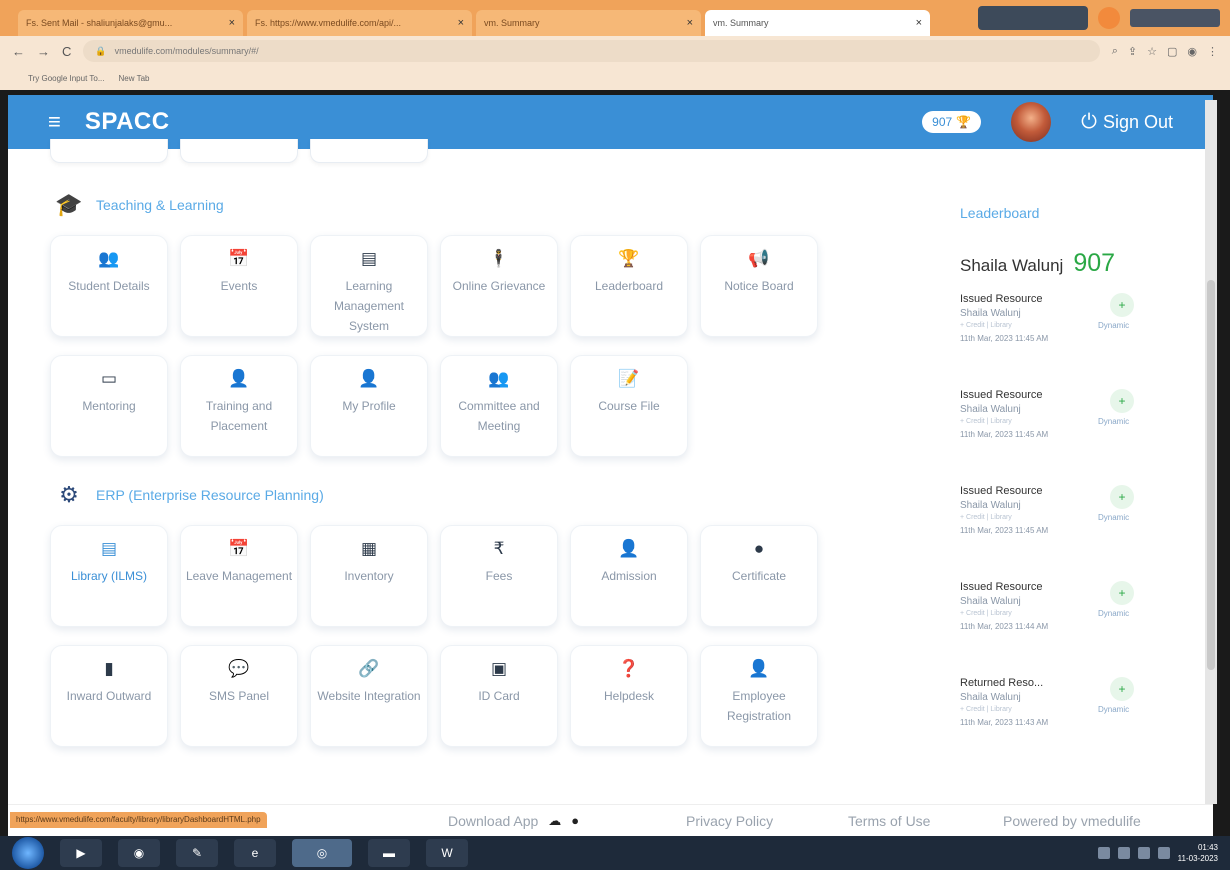  Describe the element at coordinates (239, 406) in the screenshot. I see `card-training-placement: 👤 Training and Placement` at that location.